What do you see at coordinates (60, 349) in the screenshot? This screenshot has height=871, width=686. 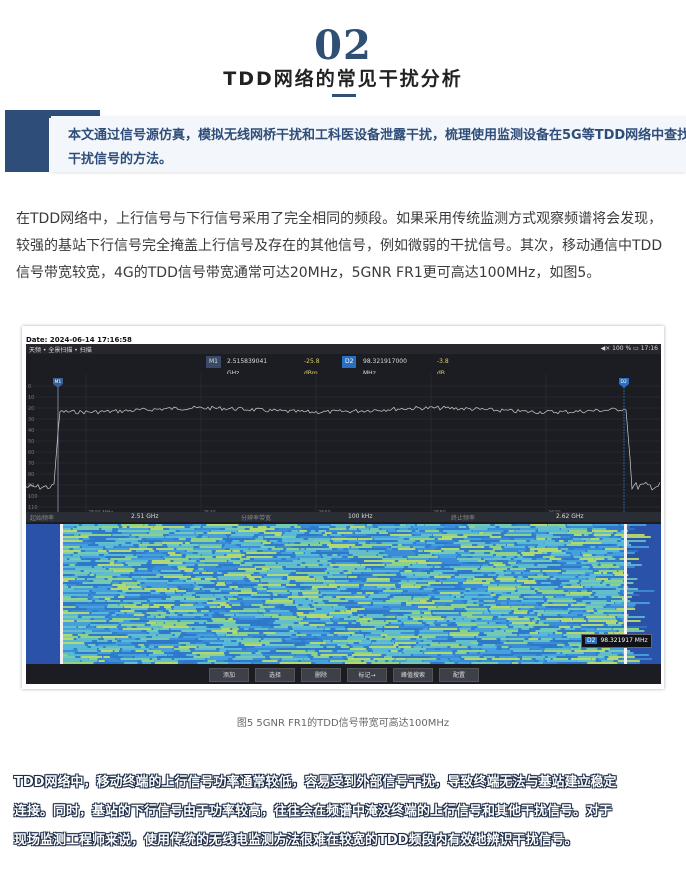 I see `analyzer-breadcrumb: 天频 • 全景扫描 • 扫描` at bounding box center [60, 349].